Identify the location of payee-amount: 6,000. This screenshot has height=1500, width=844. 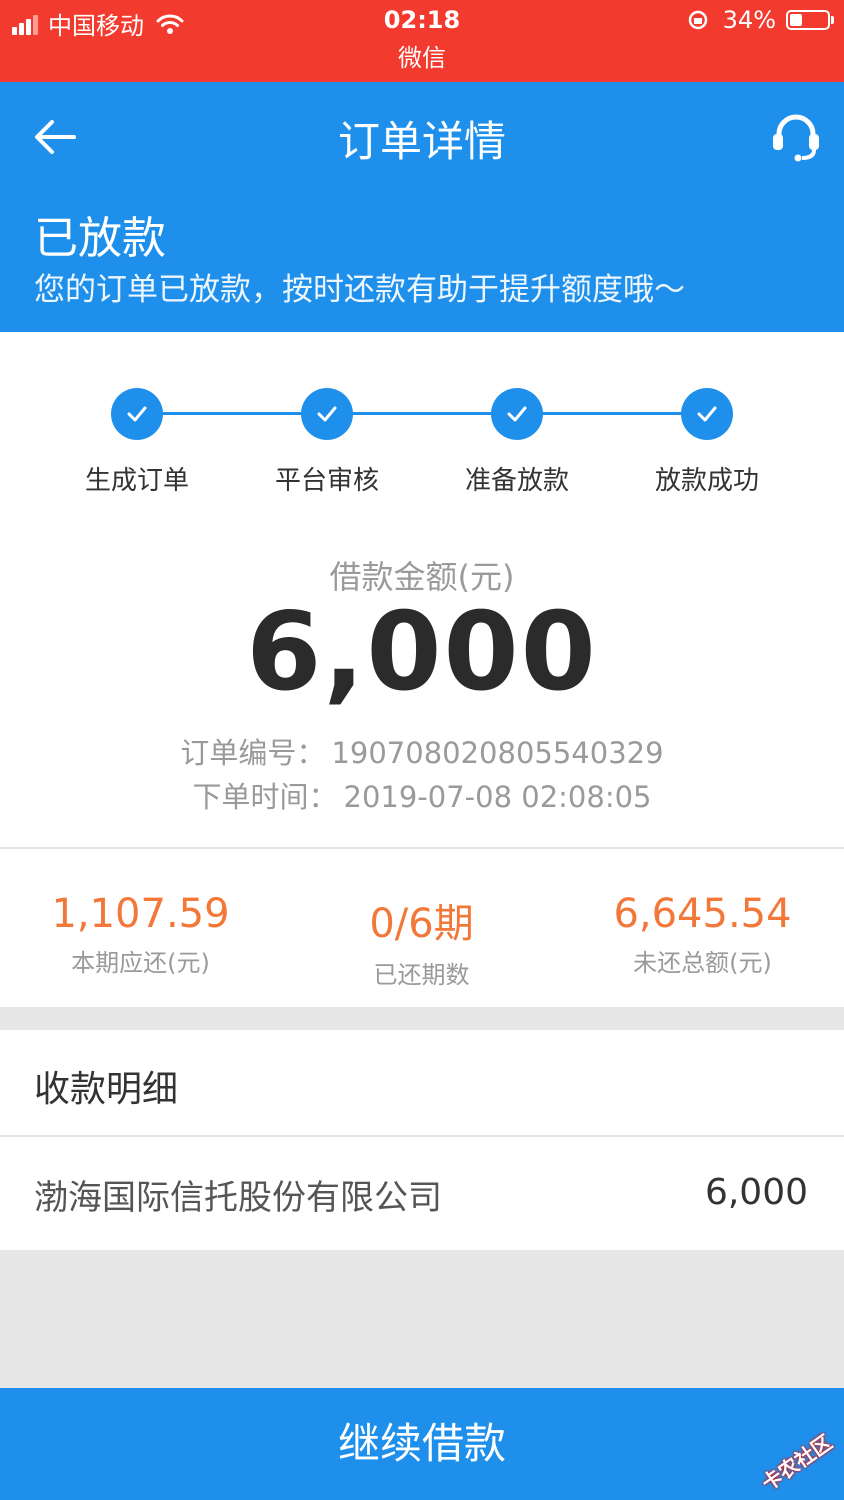
(756, 1192).